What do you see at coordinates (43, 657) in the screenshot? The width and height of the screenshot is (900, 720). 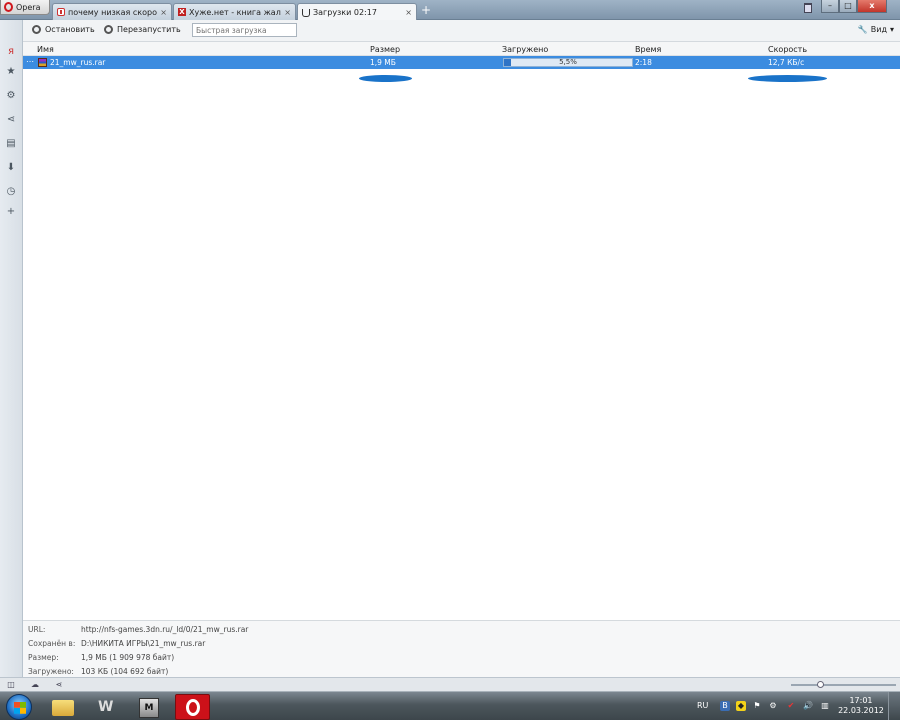 I see `detail-label: Размер:` at bounding box center [43, 657].